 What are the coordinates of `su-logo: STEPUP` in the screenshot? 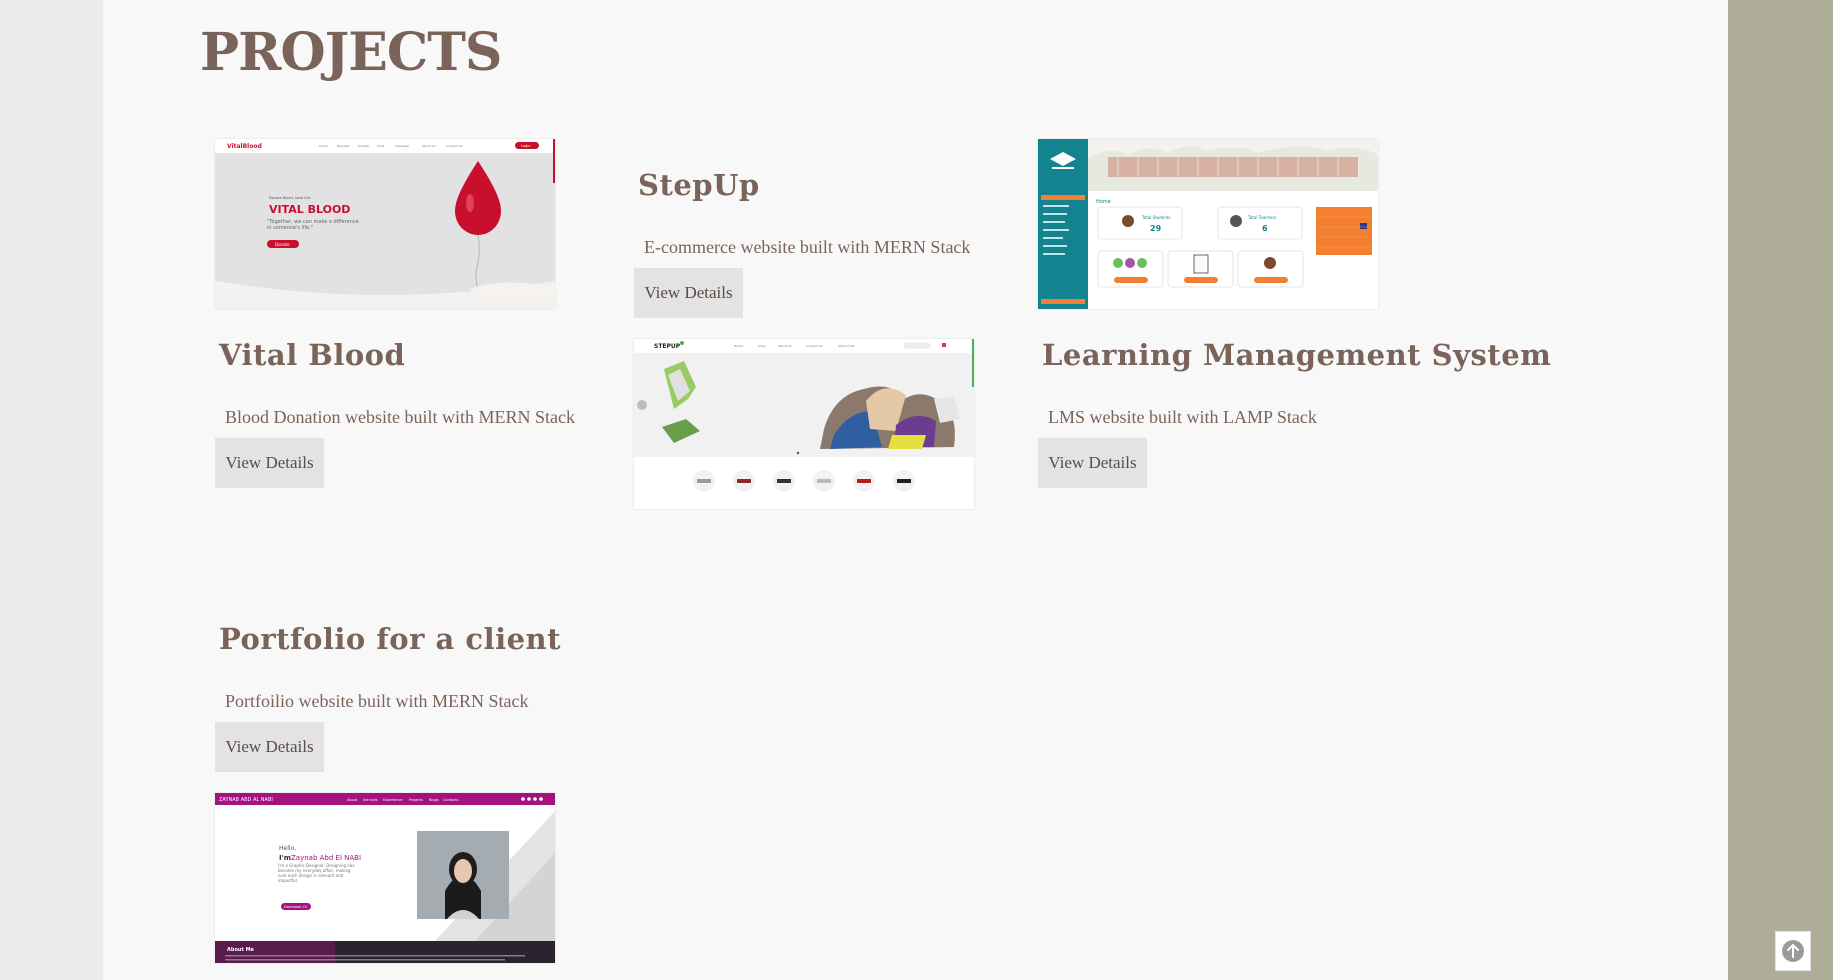 It's located at (667, 346).